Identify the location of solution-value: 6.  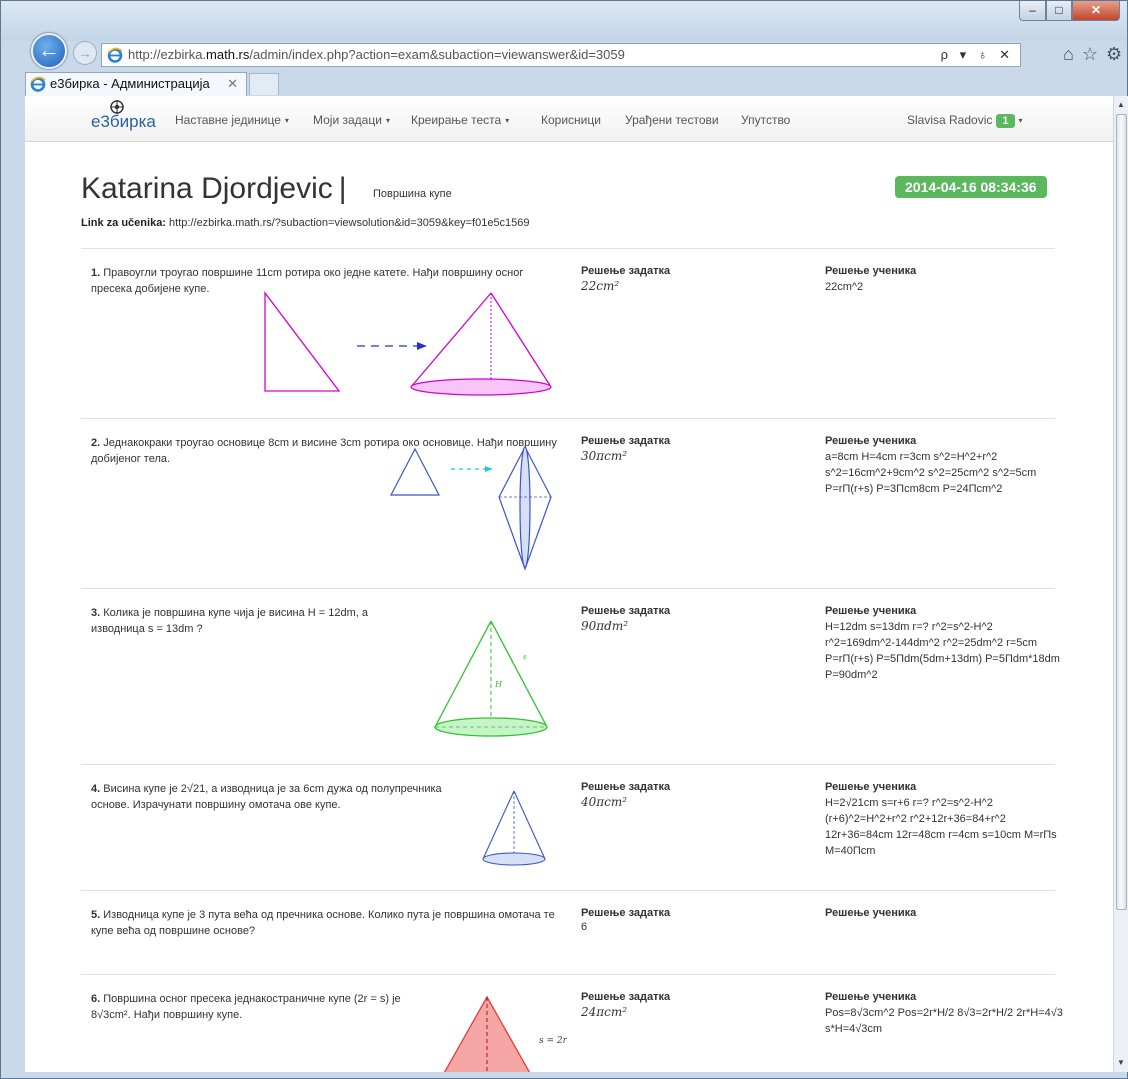
(584, 927).